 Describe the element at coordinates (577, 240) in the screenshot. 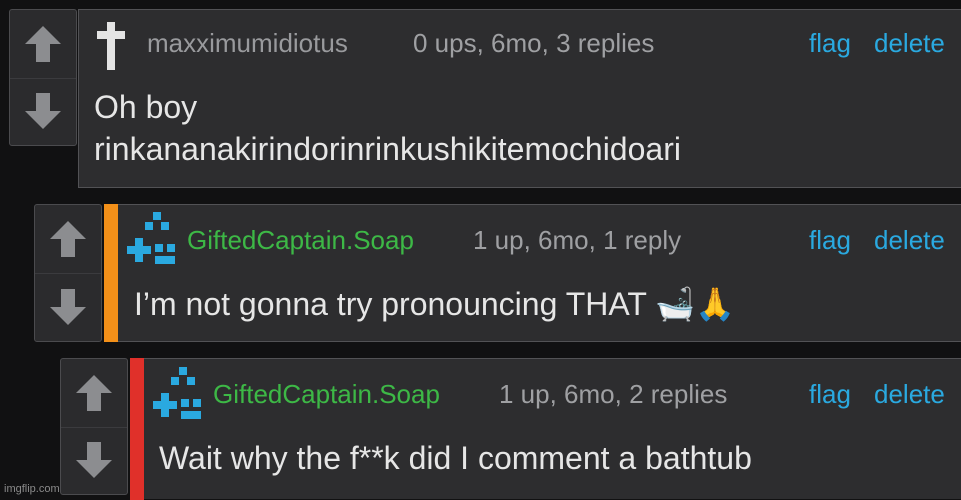

I see `comment-meta: 1 up, 6mo, 1 reply` at that location.